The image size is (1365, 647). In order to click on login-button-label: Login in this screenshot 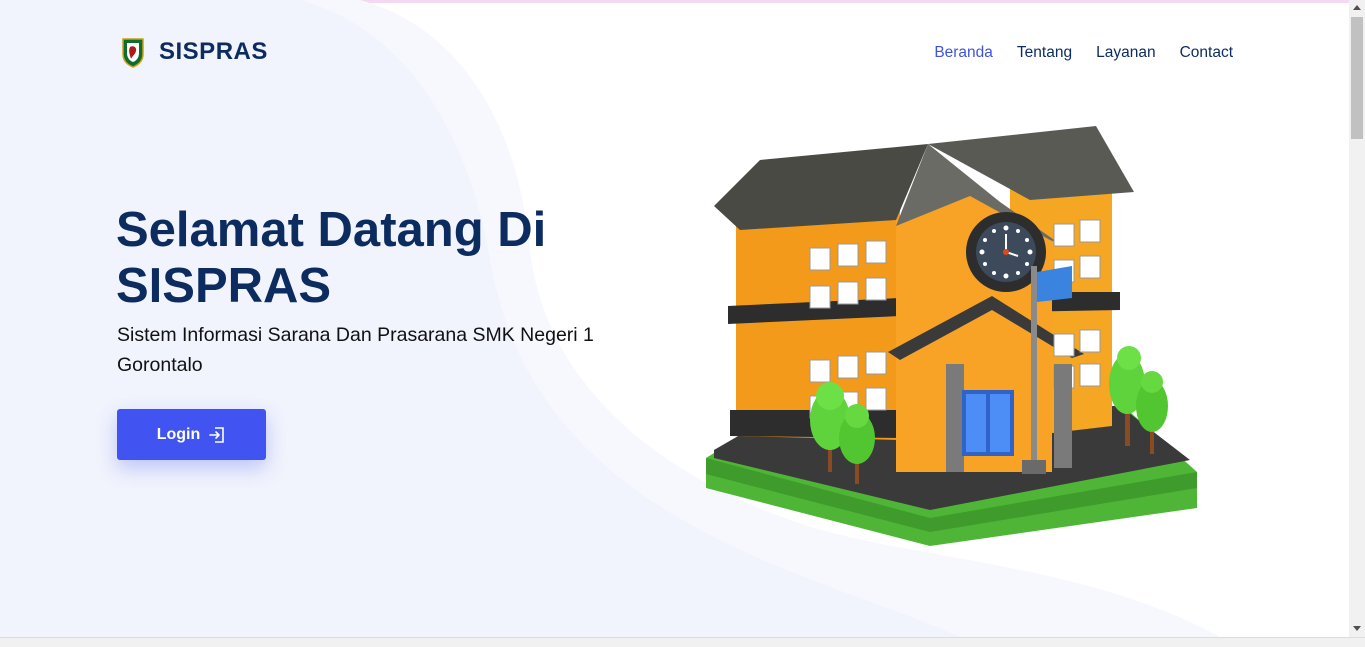, I will do `click(178, 434)`.